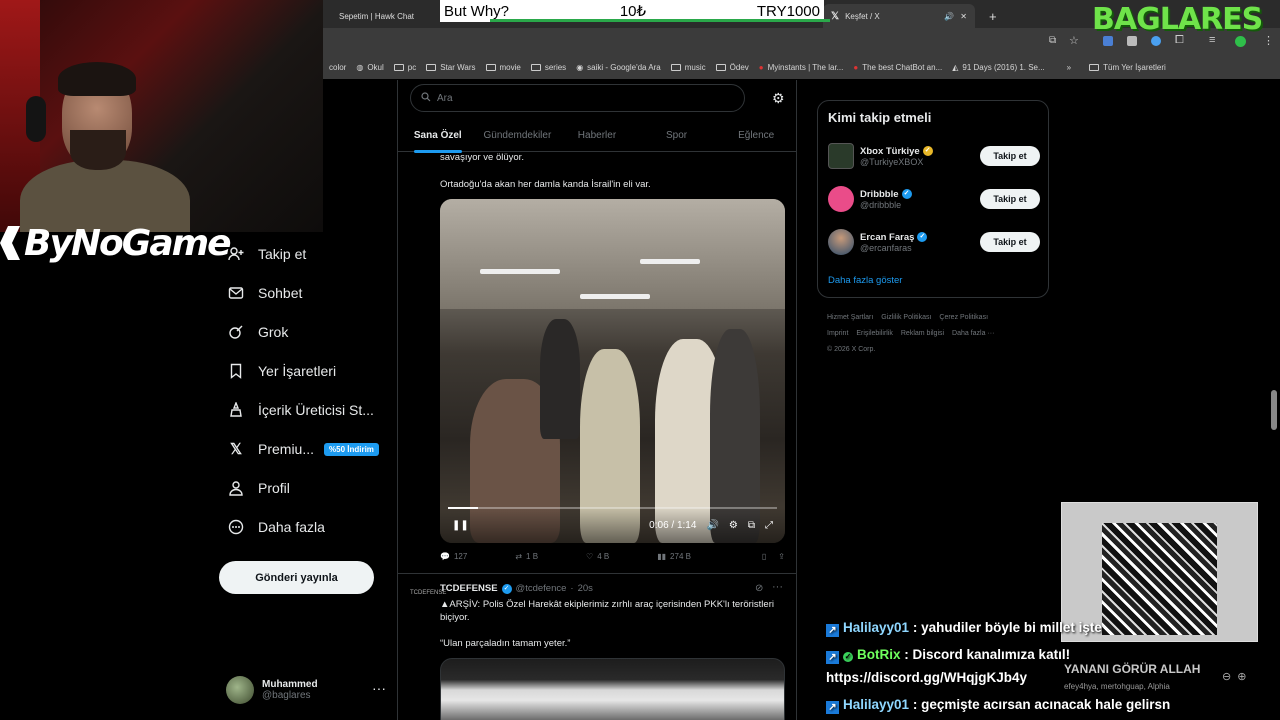 The height and width of the screenshot is (720, 1280). Describe the element at coordinates (460, 525) in the screenshot. I see `pause-icon: ❚❚` at that location.